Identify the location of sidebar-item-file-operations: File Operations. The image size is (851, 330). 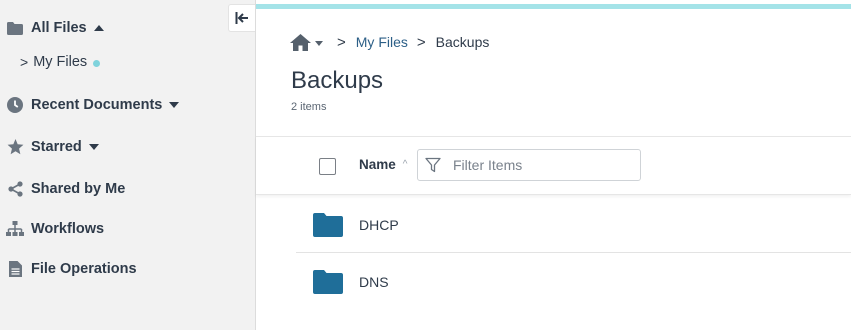
(71, 269).